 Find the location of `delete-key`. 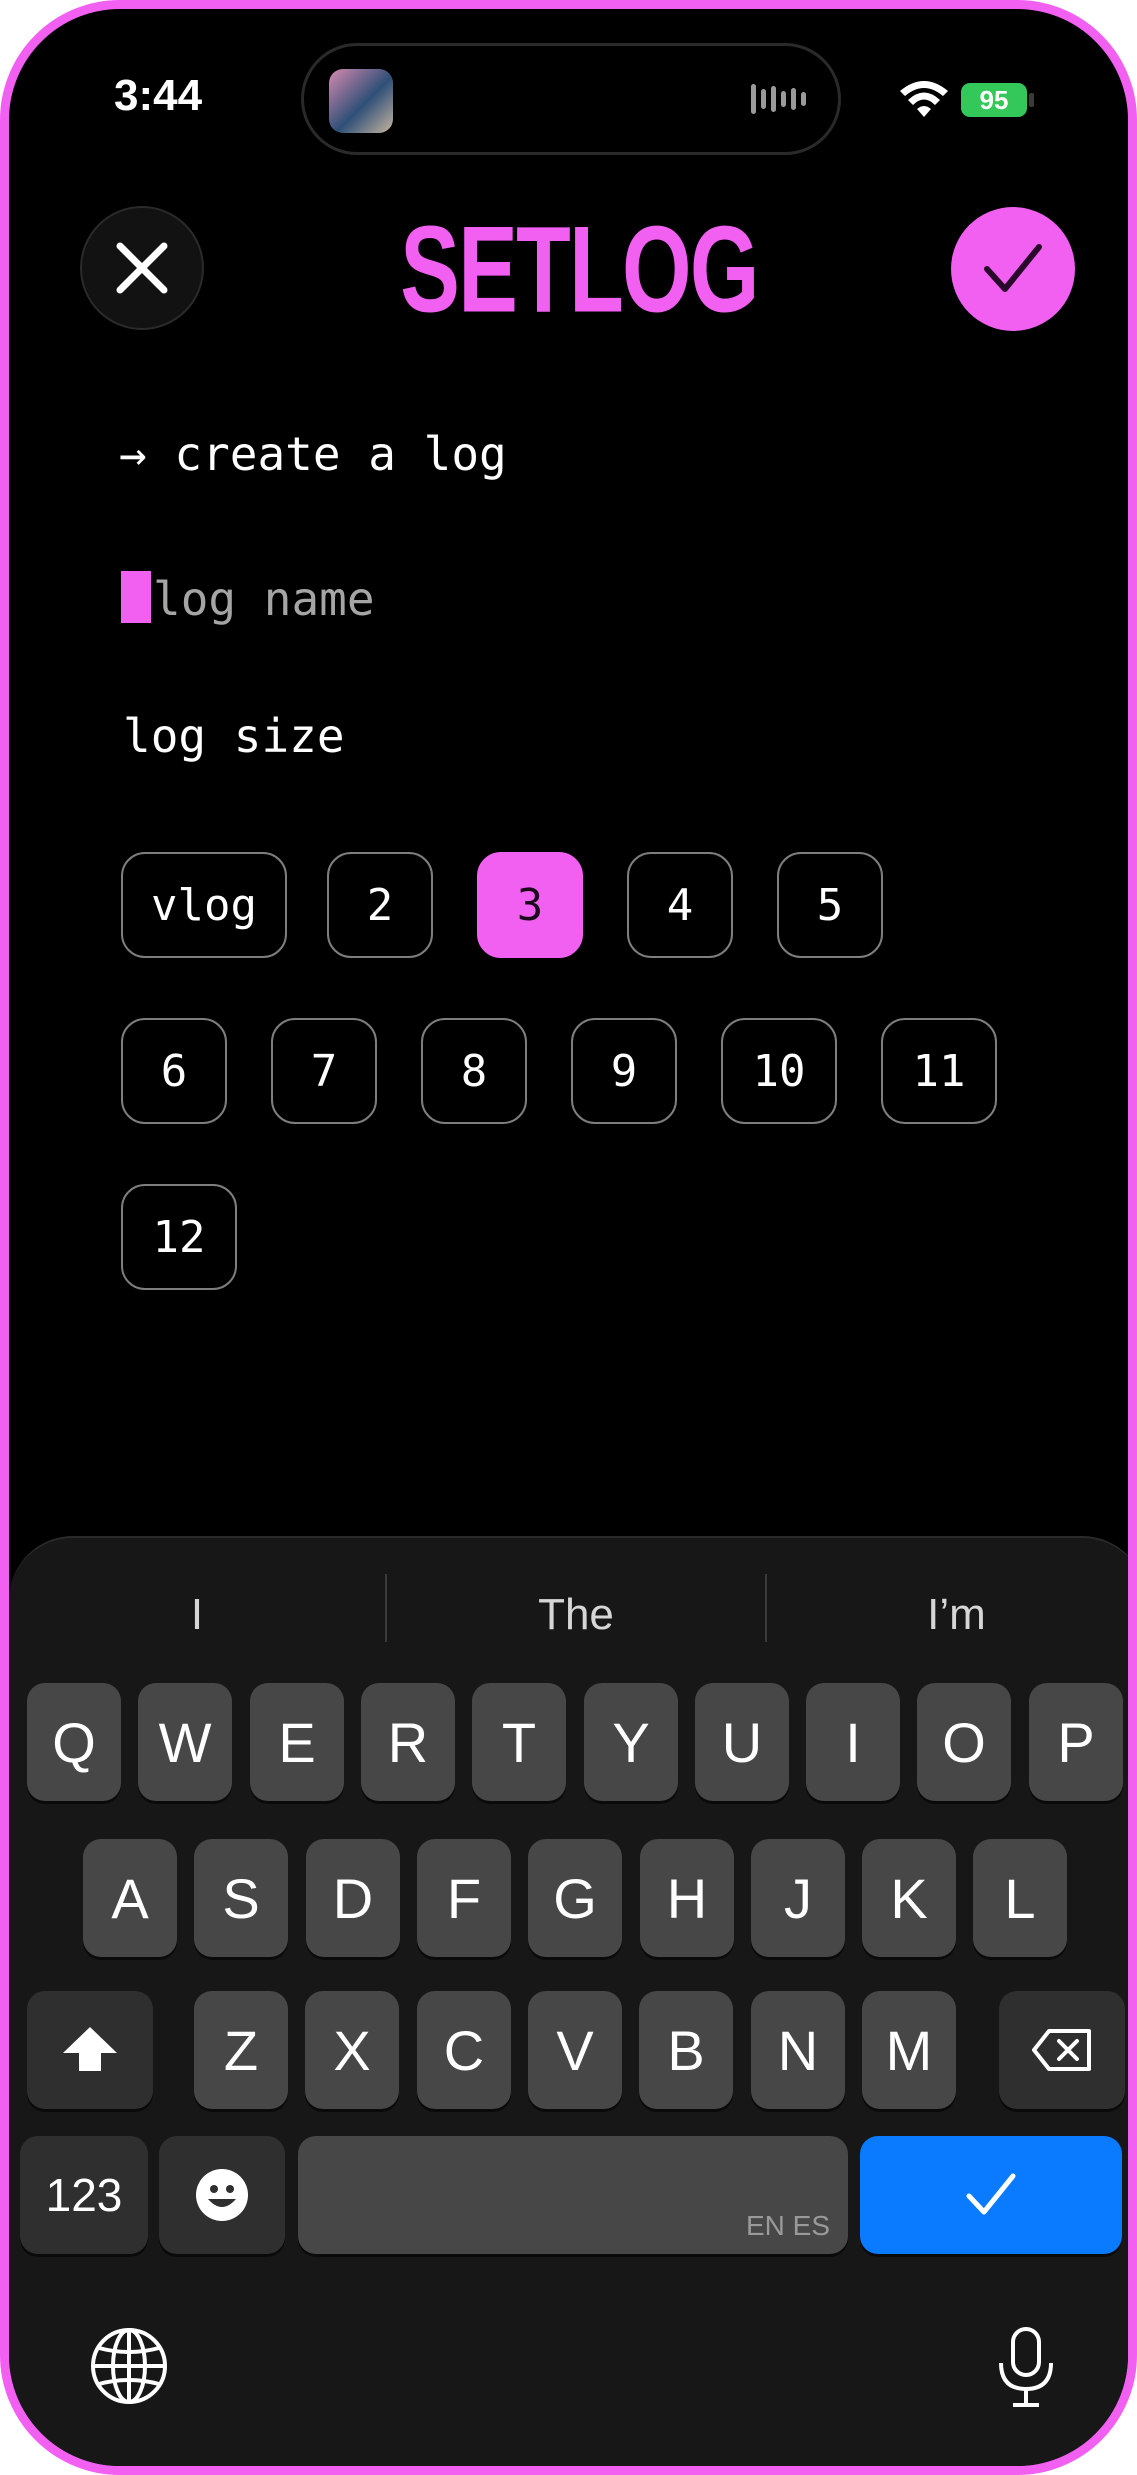

delete-key is located at coordinates (1062, 2050).